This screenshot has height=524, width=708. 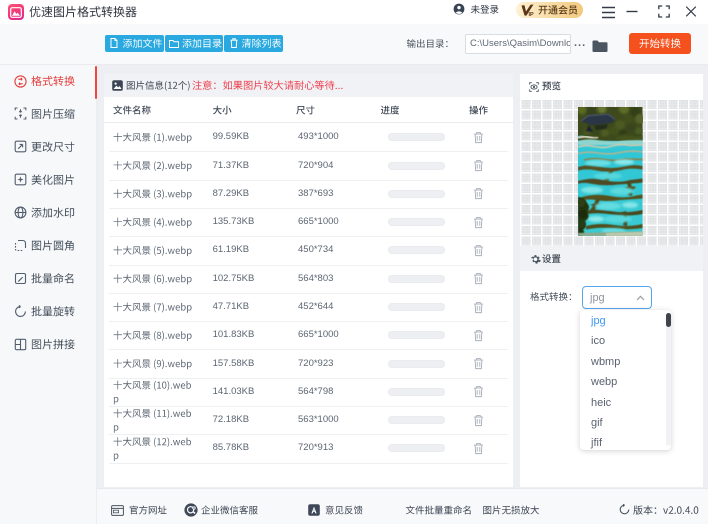 What do you see at coordinates (532, 14) in the screenshot?
I see `svg-text: IP` at bounding box center [532, 14].